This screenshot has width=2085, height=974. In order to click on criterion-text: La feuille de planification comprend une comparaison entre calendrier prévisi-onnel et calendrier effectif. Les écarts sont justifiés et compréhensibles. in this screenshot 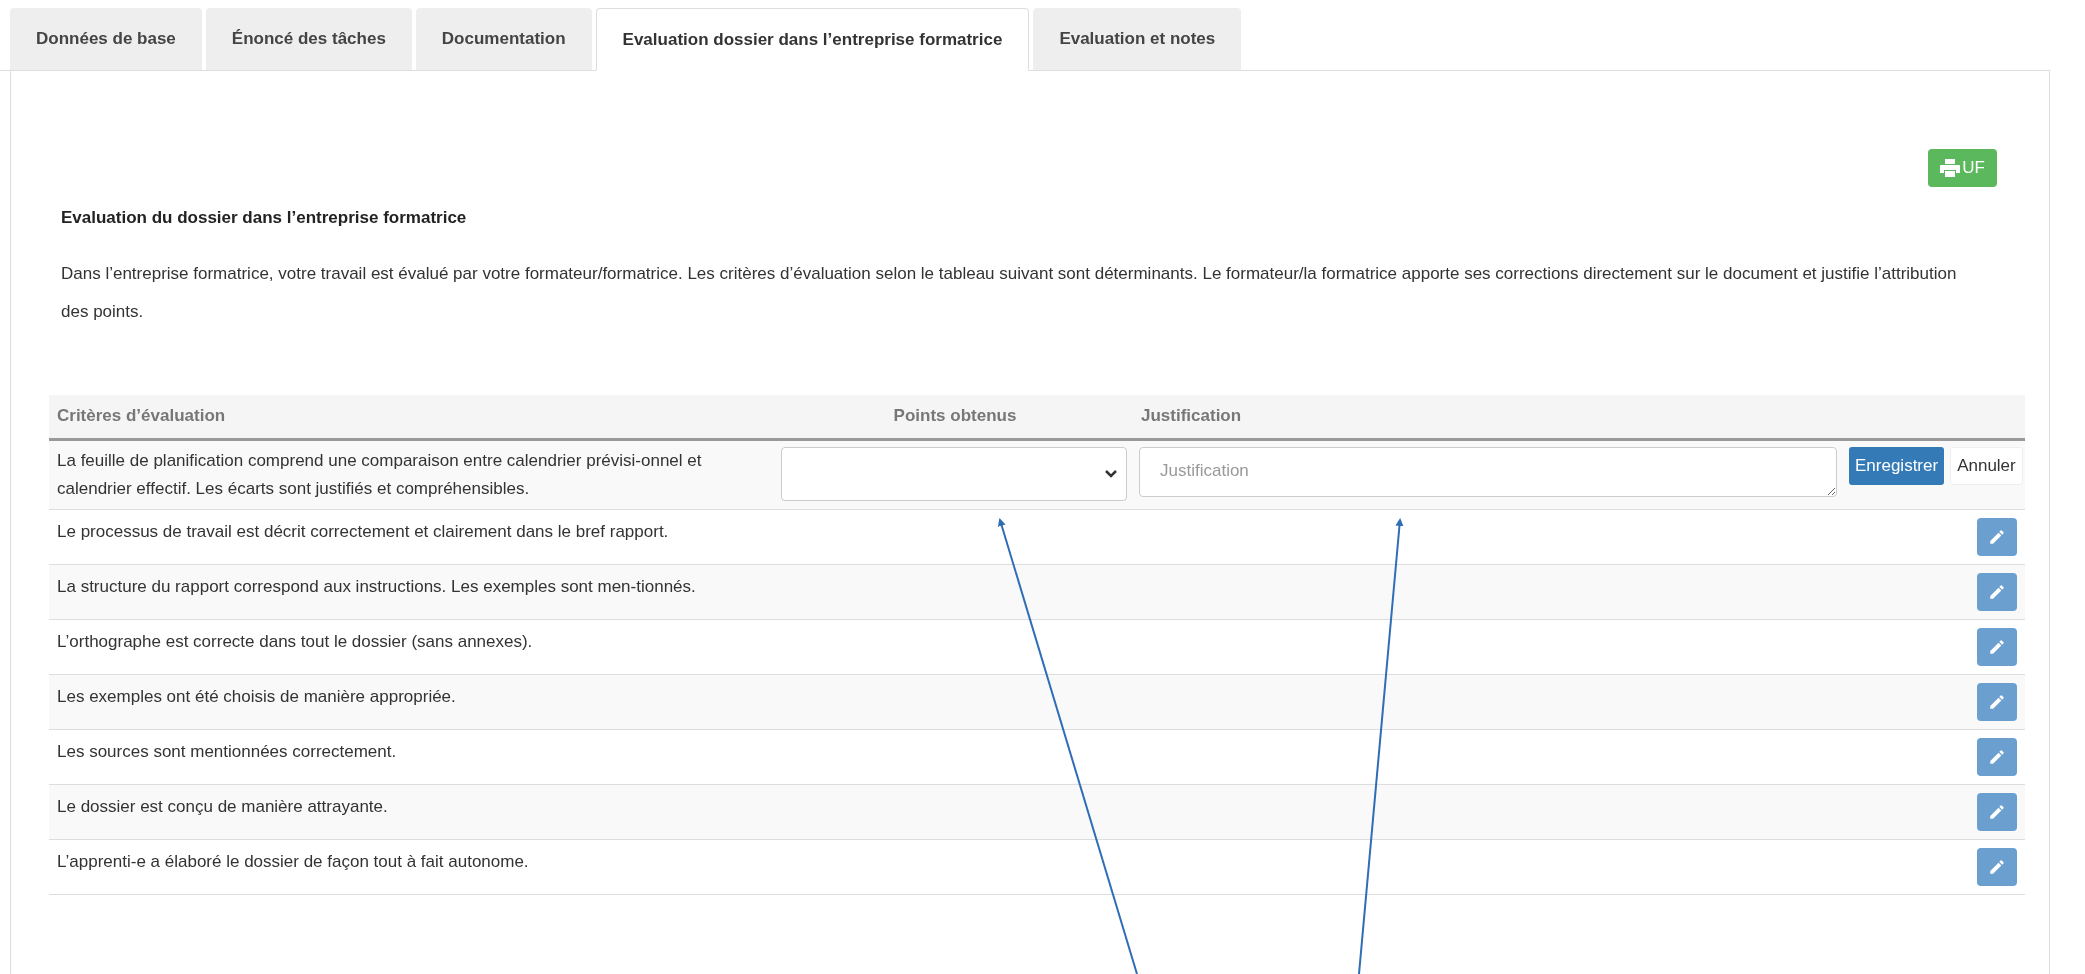, I will do `click(379, 474)`.